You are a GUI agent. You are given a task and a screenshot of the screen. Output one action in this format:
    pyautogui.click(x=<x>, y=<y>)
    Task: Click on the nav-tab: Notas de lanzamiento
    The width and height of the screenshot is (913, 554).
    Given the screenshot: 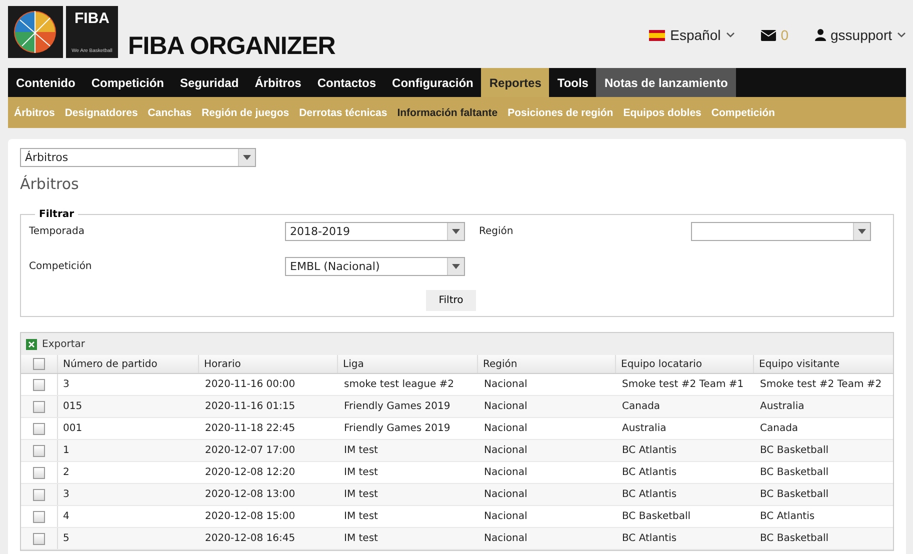 What is the action you would take?
    pyautogui.click(x=666, y=82)
    